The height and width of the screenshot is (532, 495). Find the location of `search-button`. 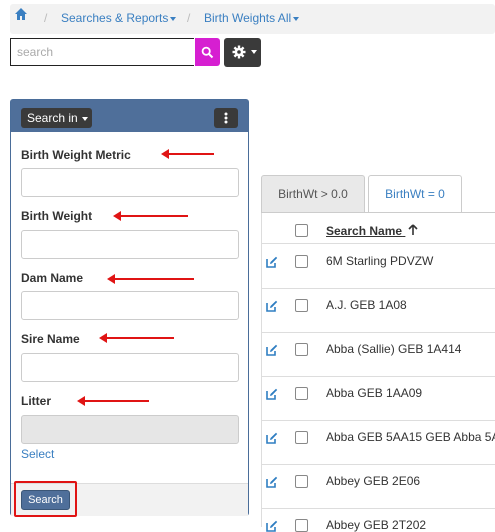

search-button is located at coordinates (207, 52).